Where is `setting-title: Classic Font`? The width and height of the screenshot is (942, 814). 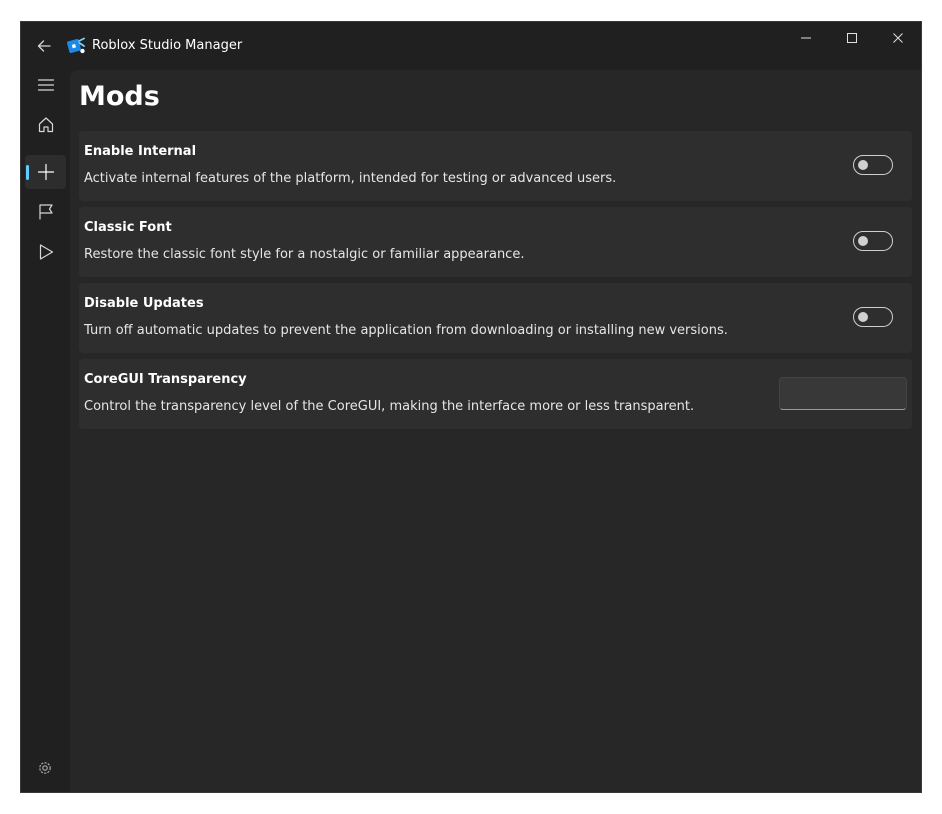
setting-title: Classic Font is located at coordinates (128, 227).